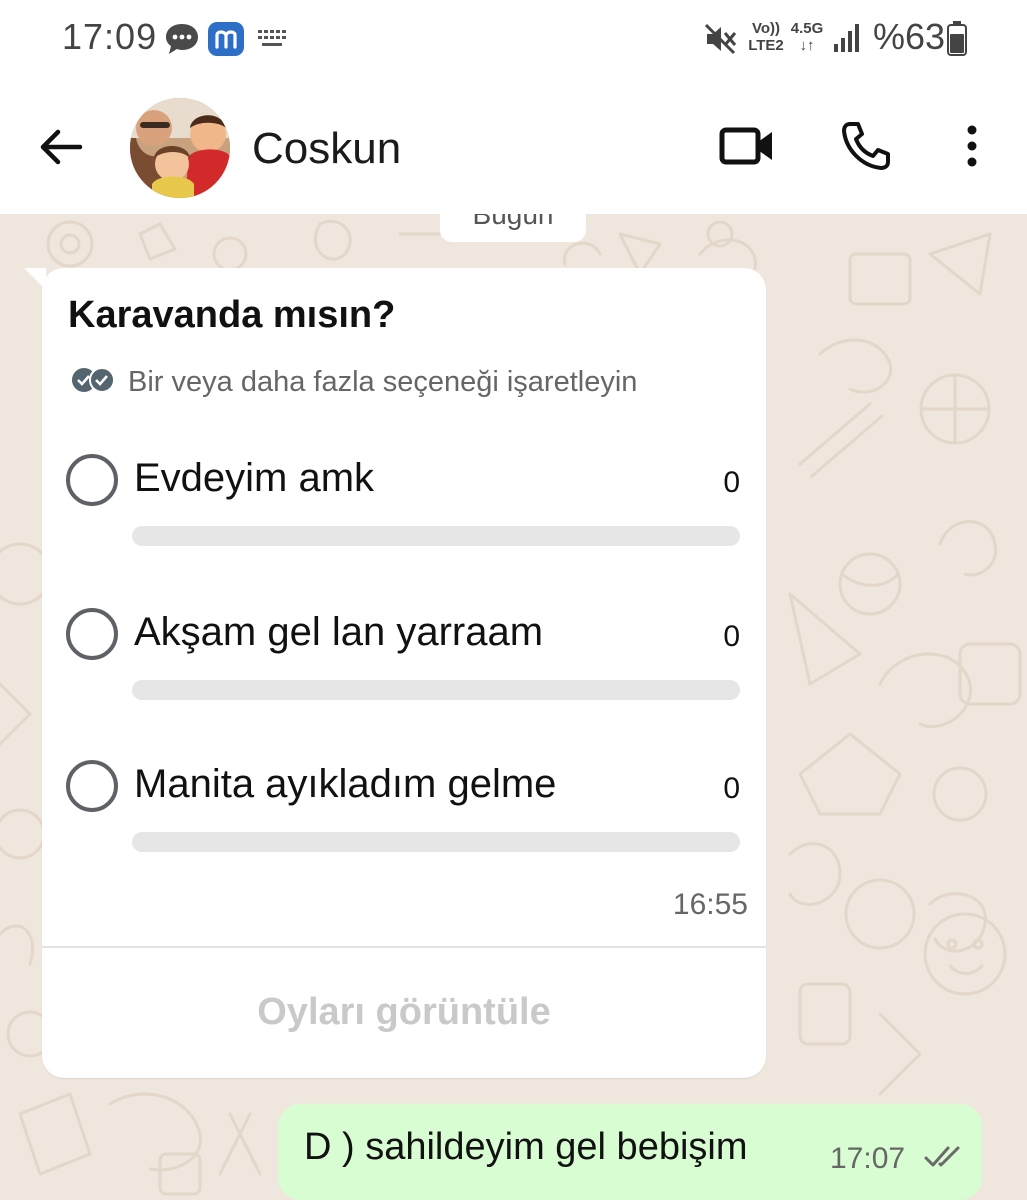 The width and height of the screenshot is (1027, 1200). Describe the element at coordinates (345, 784) in the screenshot. I see `poll-option-label: Manita ayıkladım gelme` at that location.